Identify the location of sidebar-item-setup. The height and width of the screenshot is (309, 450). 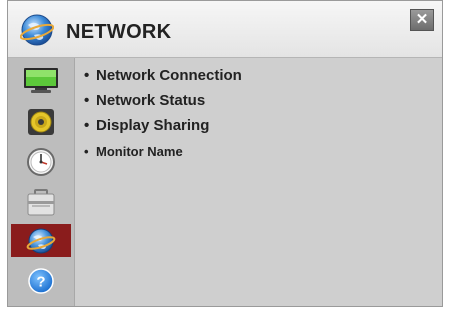
(41, 202).